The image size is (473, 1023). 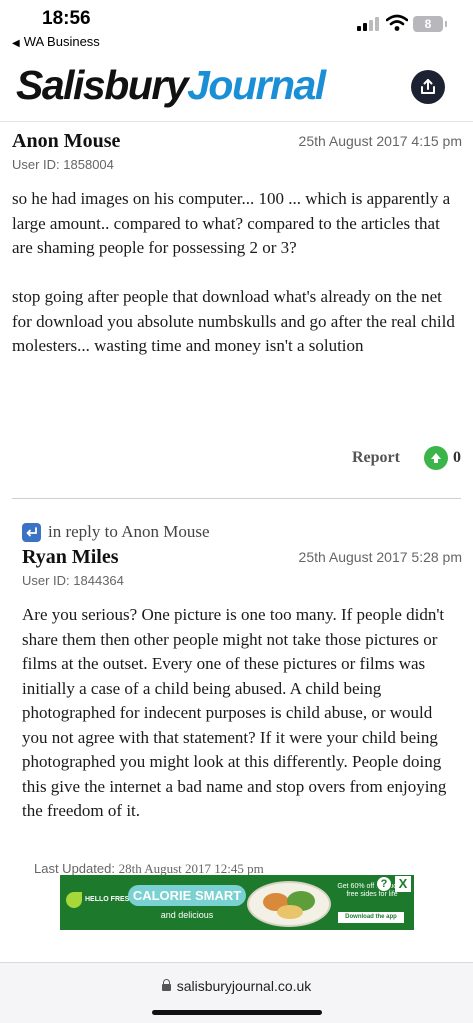 What do you see at coordinates (66, 18) in the screenshot?
I see `status-time: 18:56` at bounding box center [66, 18].